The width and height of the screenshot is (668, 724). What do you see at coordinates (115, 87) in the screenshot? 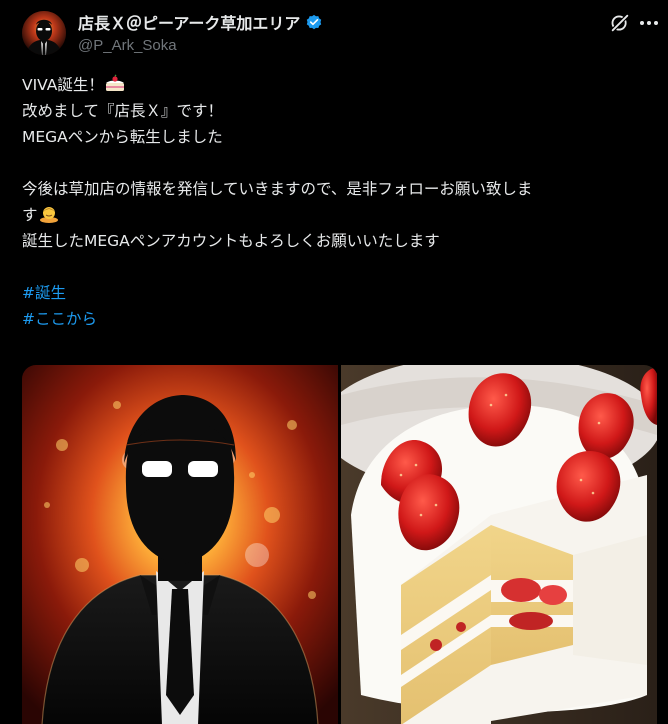
I see `cake-emoji-icon` at bounding box center [115, 87].